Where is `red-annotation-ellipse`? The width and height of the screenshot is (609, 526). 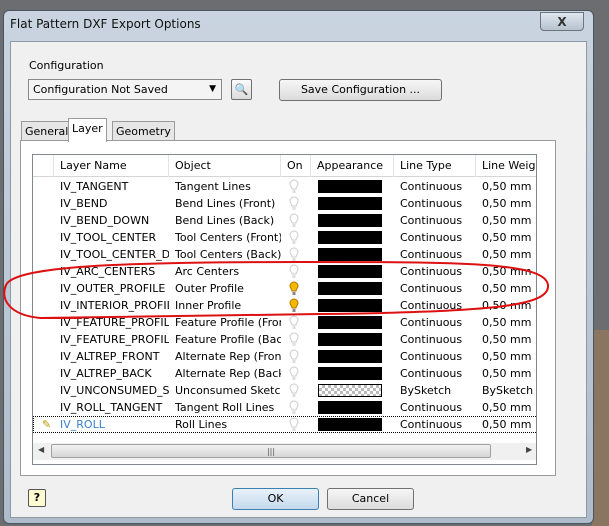
red-annotation-ellipse is located at coordinates (276, 289).